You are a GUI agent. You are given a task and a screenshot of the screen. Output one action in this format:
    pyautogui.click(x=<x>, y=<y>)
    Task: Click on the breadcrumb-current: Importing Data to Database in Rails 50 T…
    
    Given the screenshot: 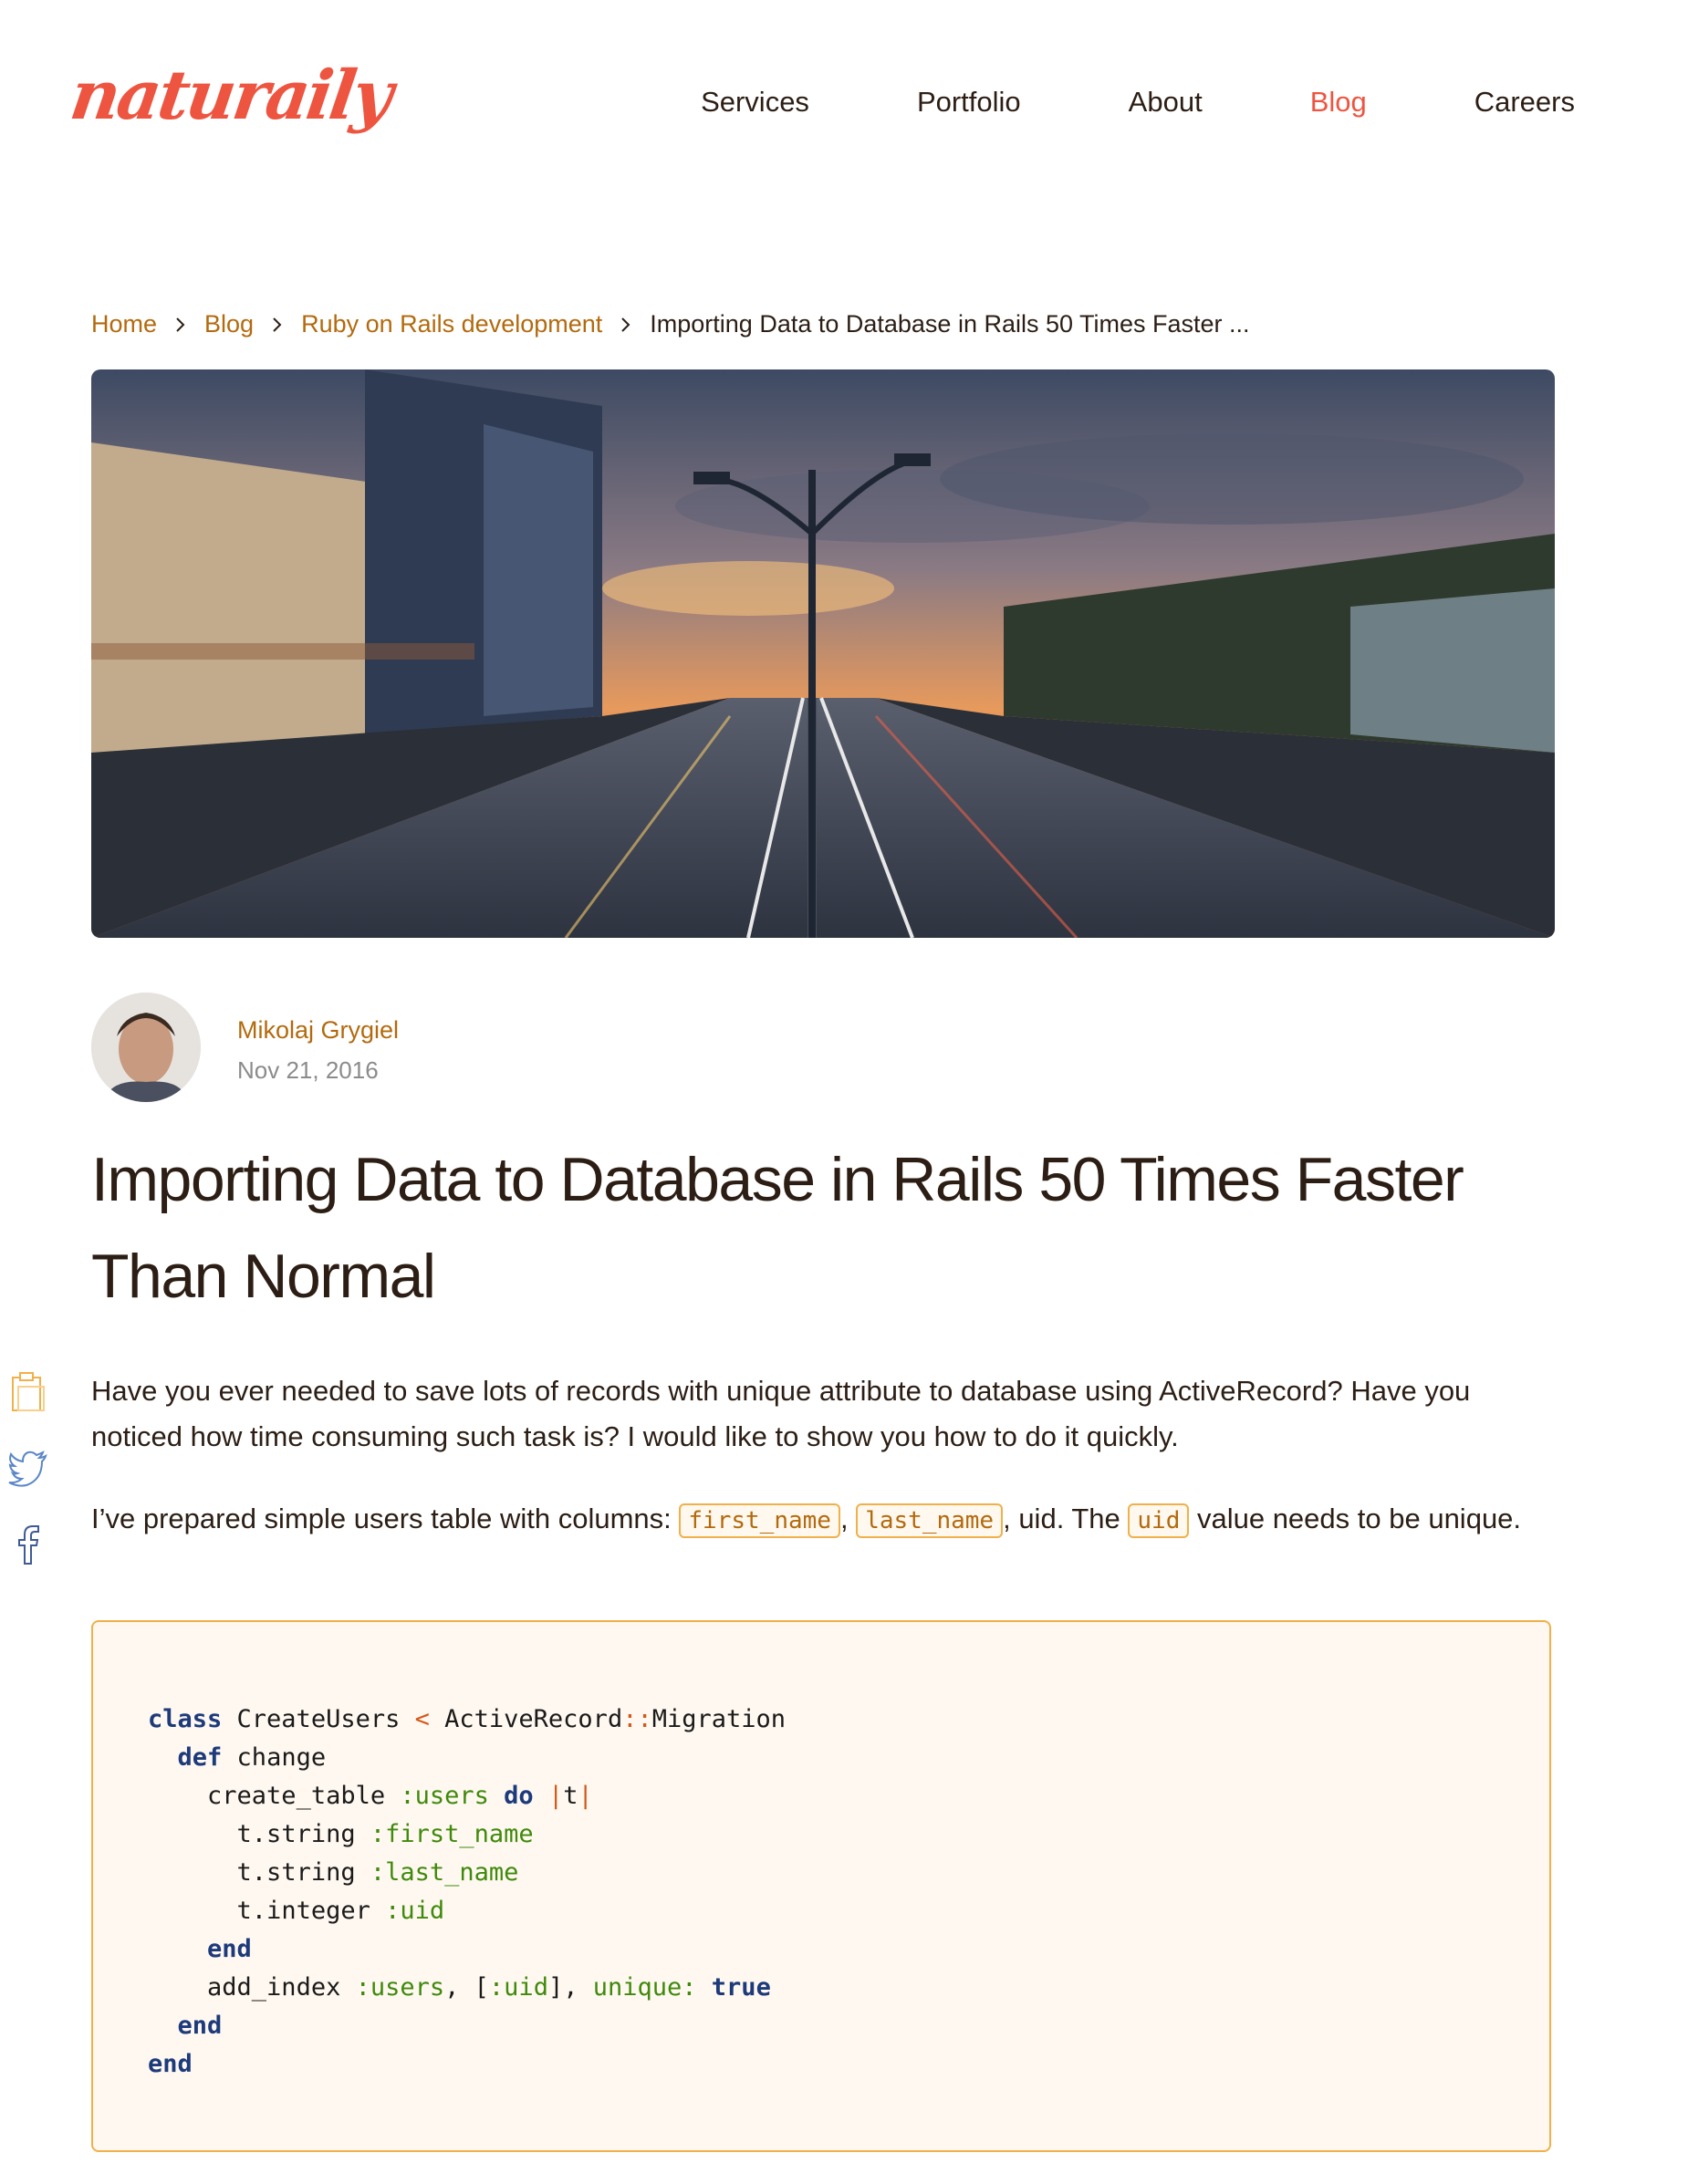 What is the action you would take?
    pyautogui.click(x=950, y=324)
    